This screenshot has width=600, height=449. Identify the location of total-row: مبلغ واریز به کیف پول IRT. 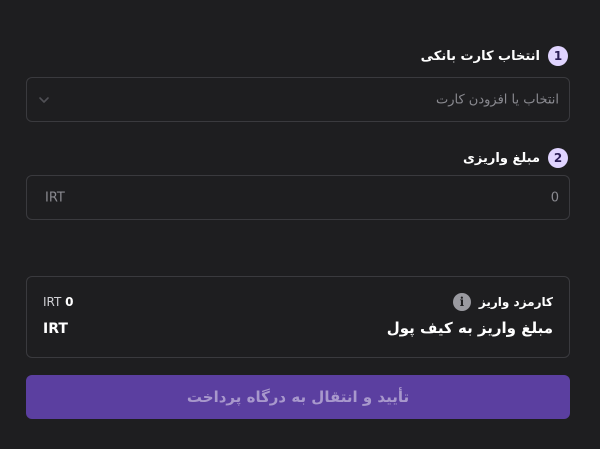
(298, 331).